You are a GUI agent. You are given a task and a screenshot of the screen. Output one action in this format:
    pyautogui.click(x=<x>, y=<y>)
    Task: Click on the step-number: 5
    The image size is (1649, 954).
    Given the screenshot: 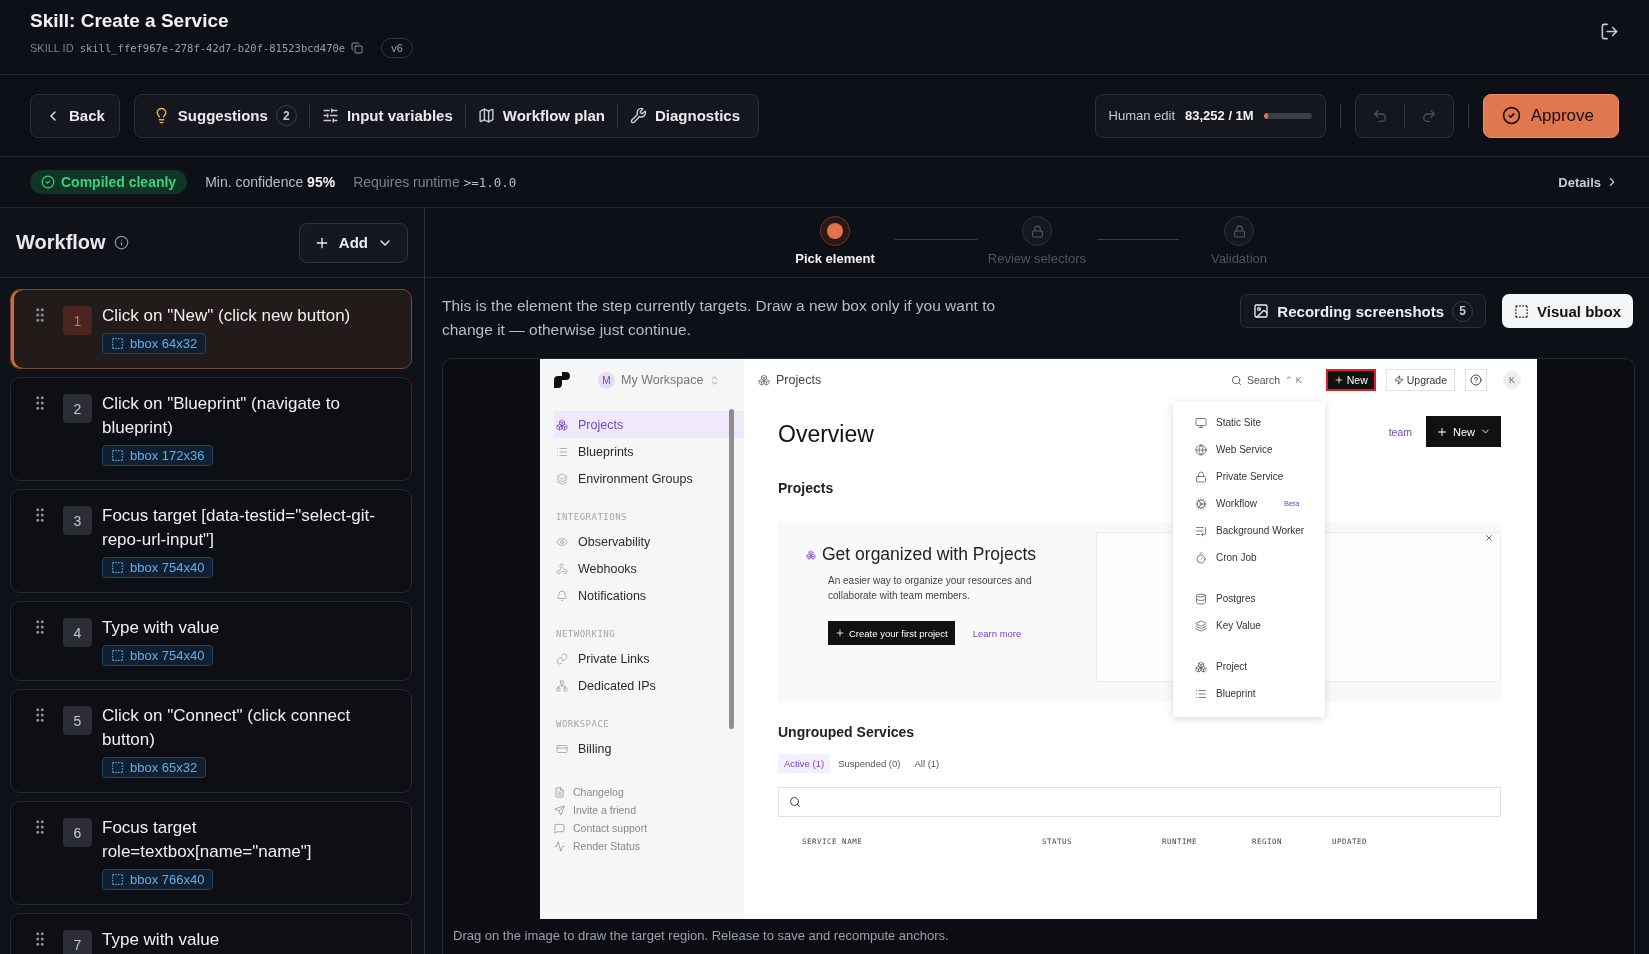 What is the action you would take?
    pyautogui.click(x=77, y=720)
    